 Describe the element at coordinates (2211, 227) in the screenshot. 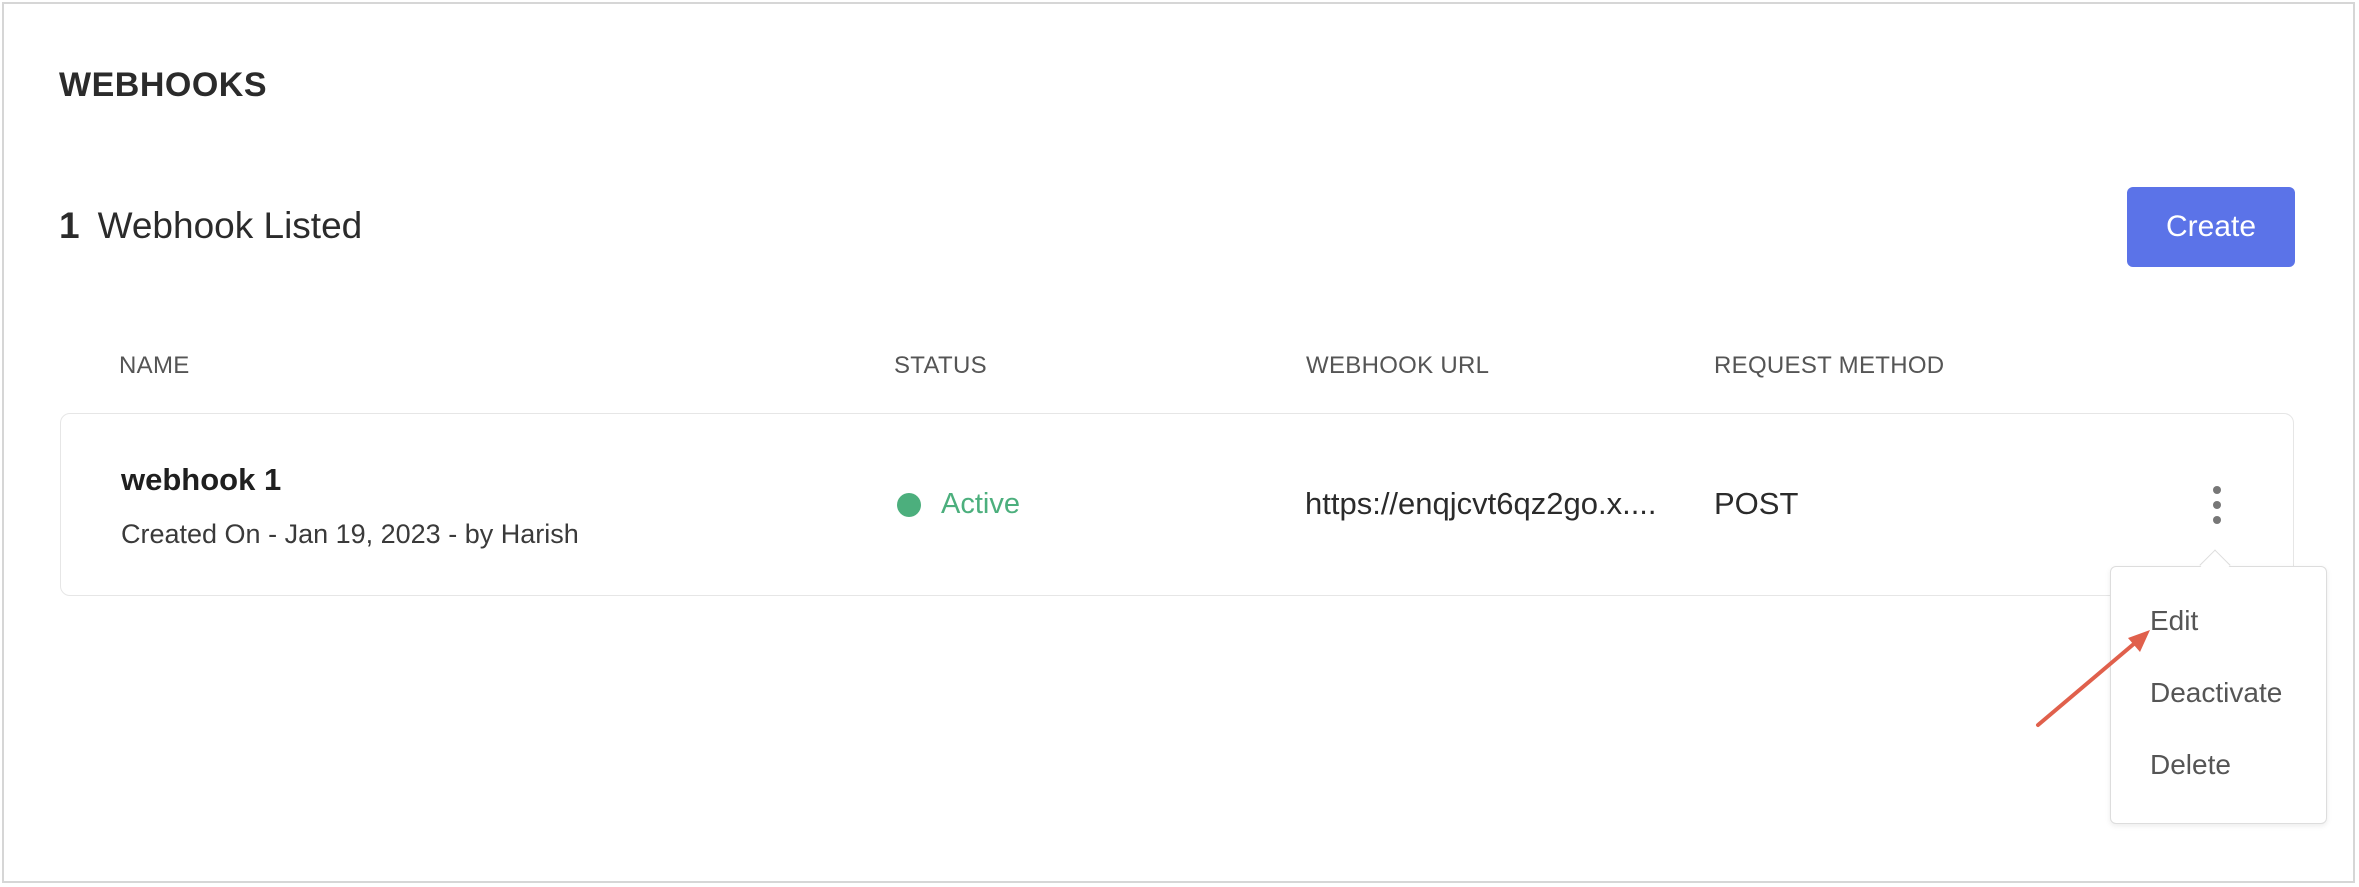

I see `create-webhook-button: Create` at that location.